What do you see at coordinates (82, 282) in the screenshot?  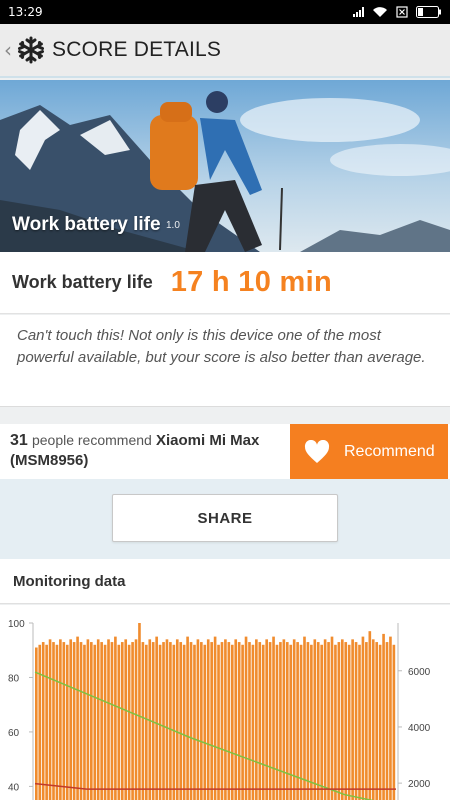 I see `score-label: Work battery life` at bounding box center [82, 282].